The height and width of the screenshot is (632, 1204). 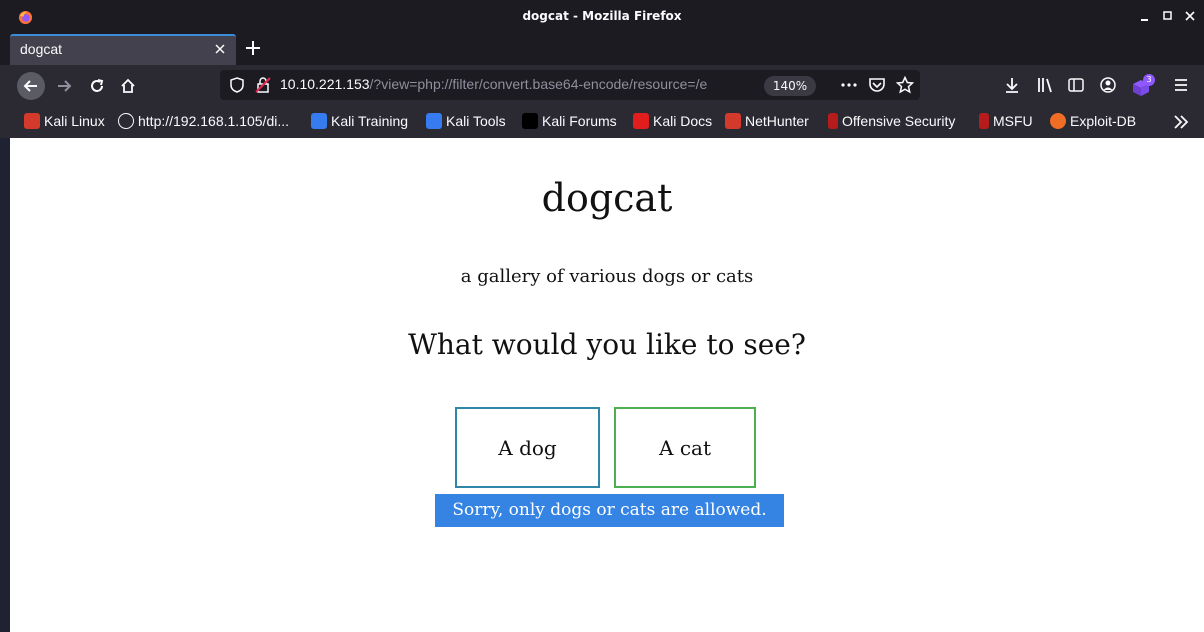 I want to click on error-message: Sorry, only dogs or cats are allowed., so click(x=609, y=510).